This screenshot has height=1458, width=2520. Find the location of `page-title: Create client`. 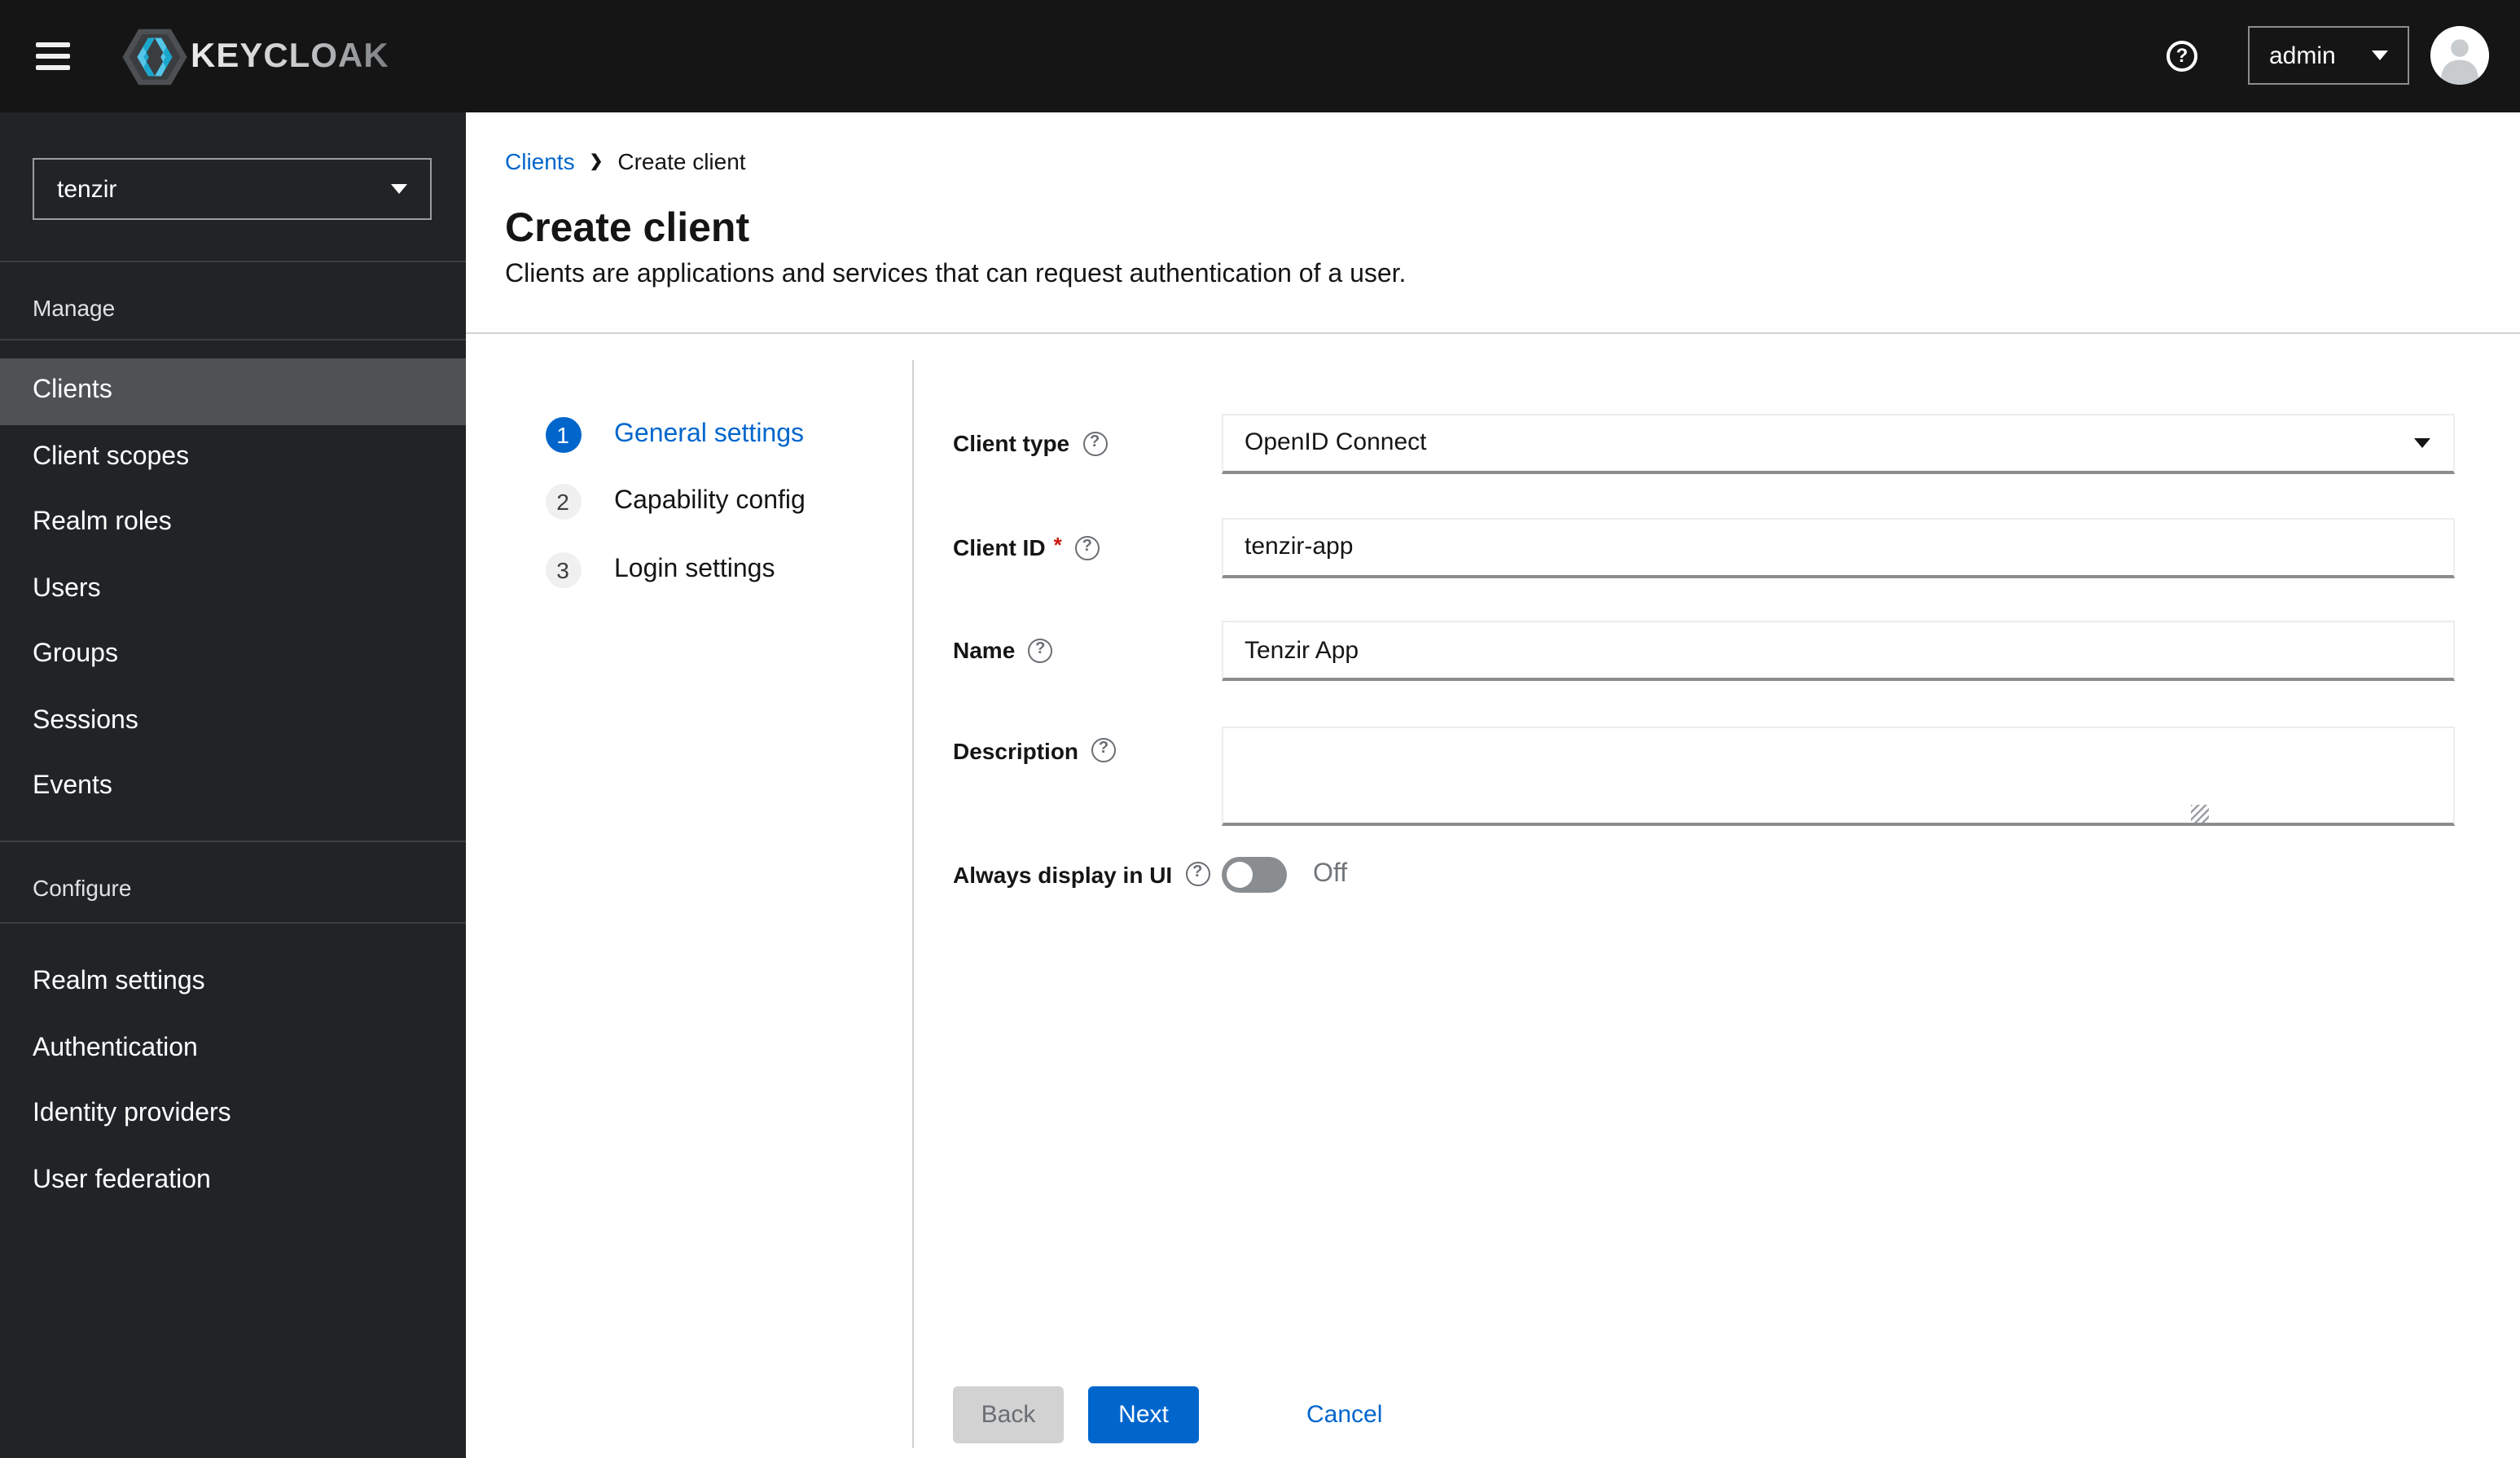

page-title: Create client is located at coordinates (628, 228).